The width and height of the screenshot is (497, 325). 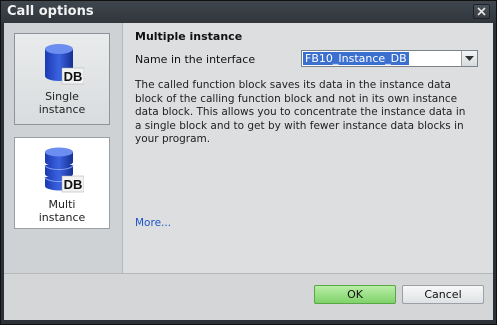 What do you see at coordinates (62, 217) in the screenshot?
I see `multi-instance-label-line2: instance` at bounding box center [62, 217].